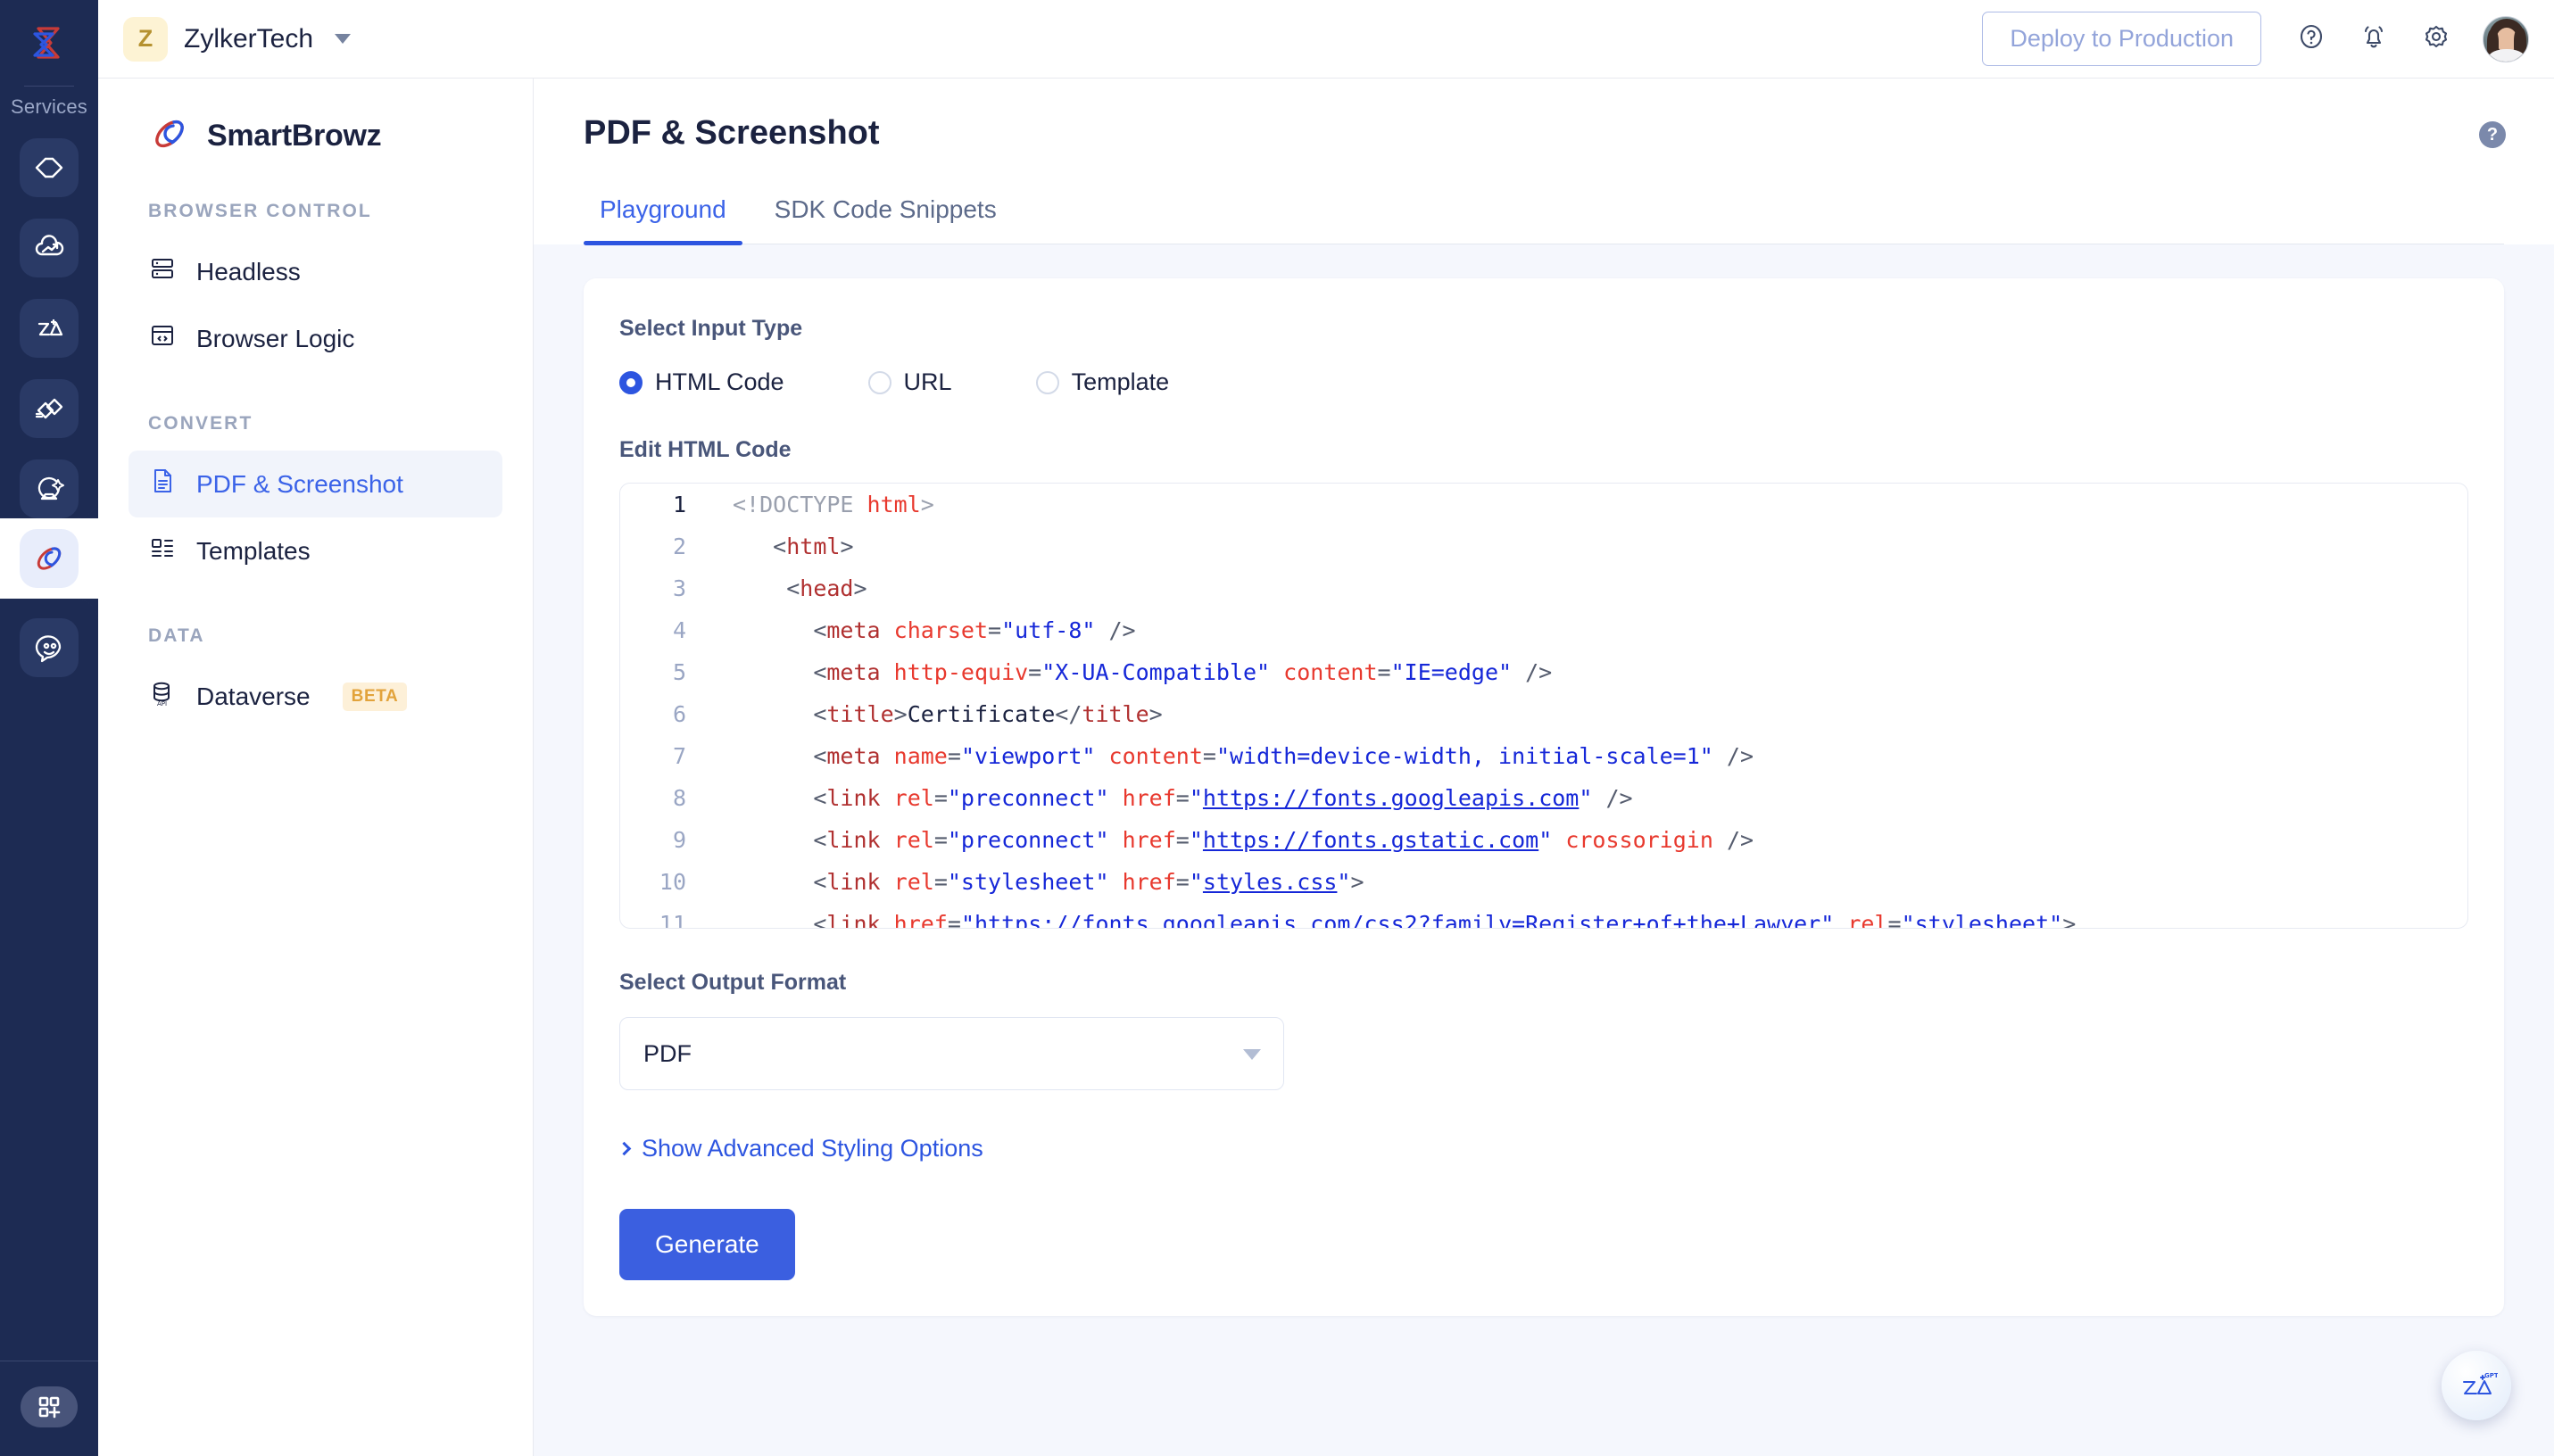 The width and height of the screenshot is (2554, 1456). Describe the element at coordinates (624, 1148) in the screenshot. I see `chevron-right-icon` at that location.